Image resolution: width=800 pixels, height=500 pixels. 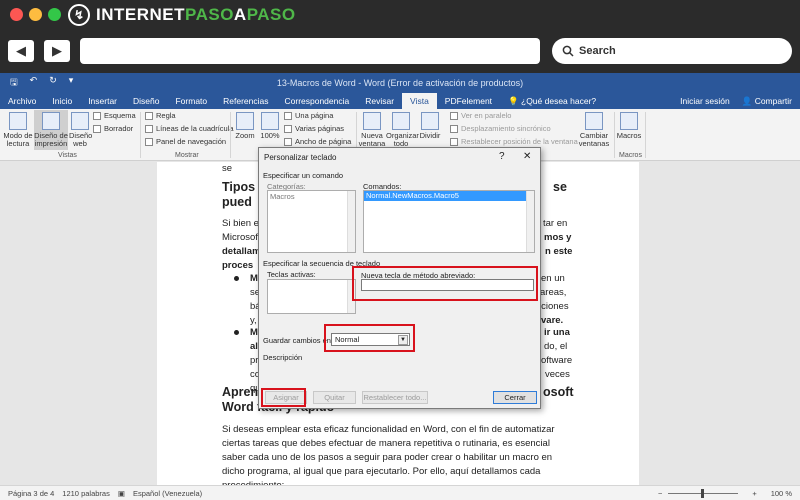 What do you see at coordinates (237, 202) in the screenshot?
I see `doc-heading: pued` at bounding box center [237, 202].